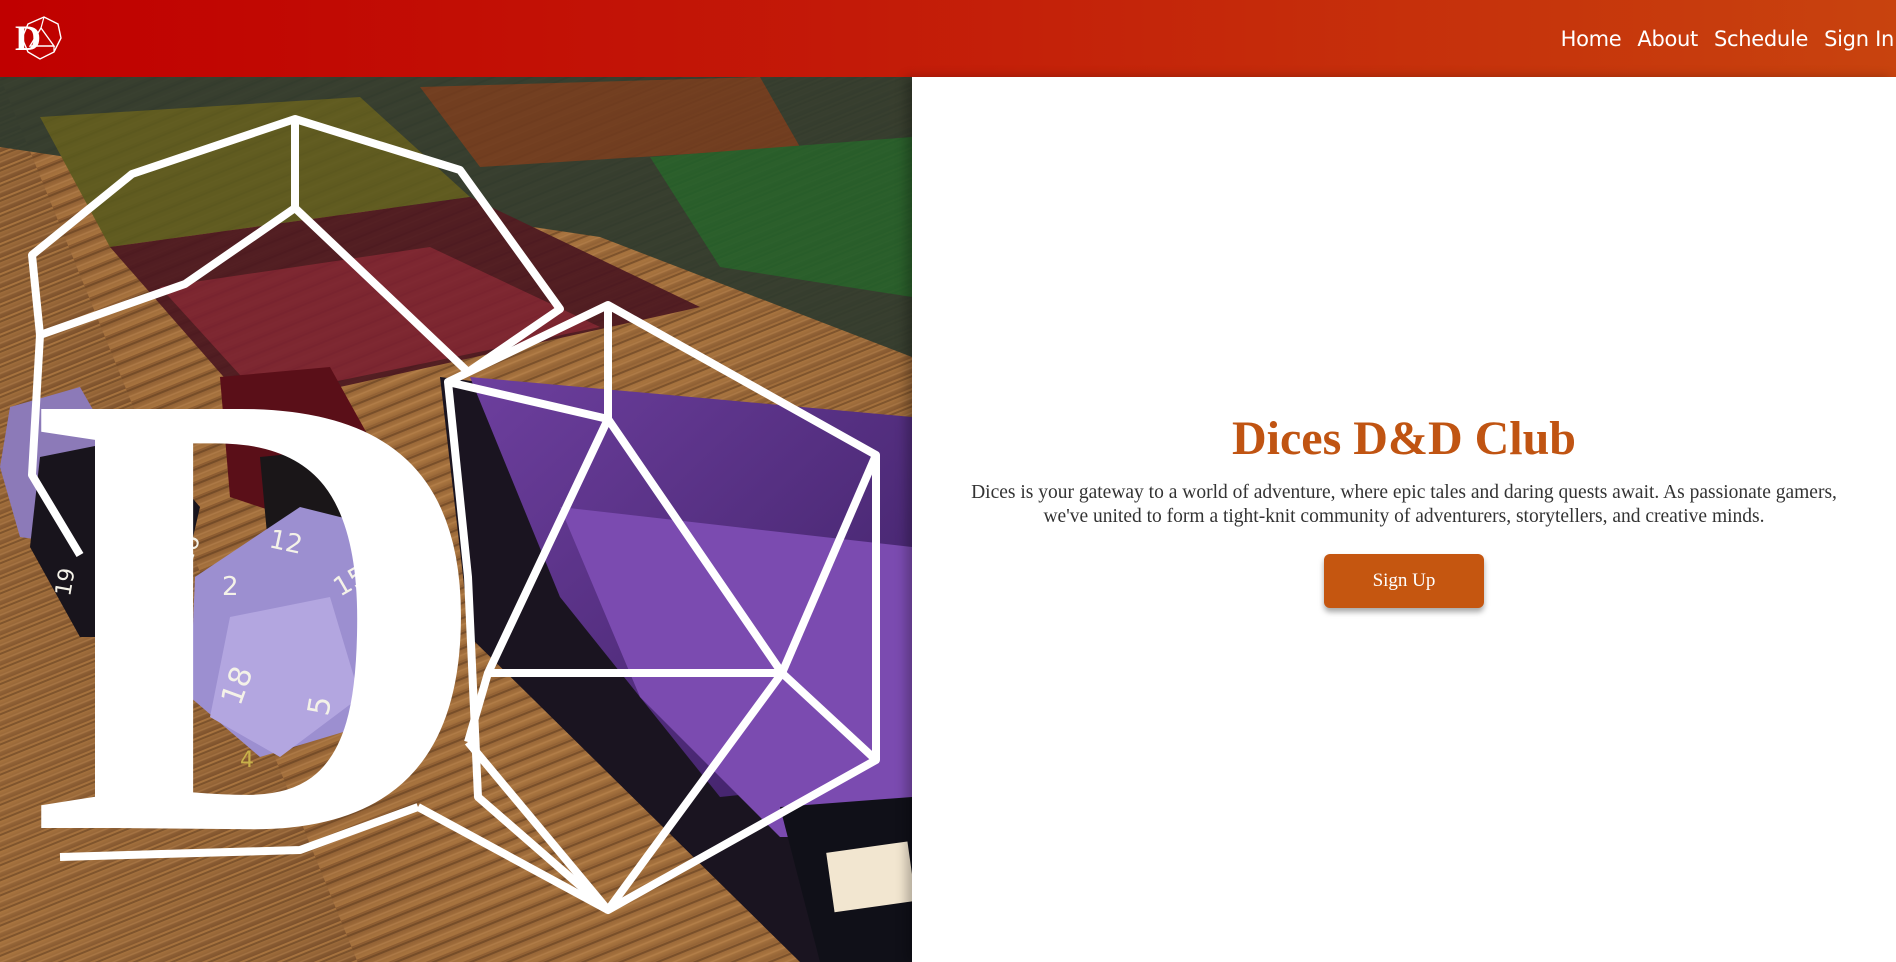  Describe the element at coordinates (1667, 39) in the screenshot. I see `nav-about-link: About` at that location.